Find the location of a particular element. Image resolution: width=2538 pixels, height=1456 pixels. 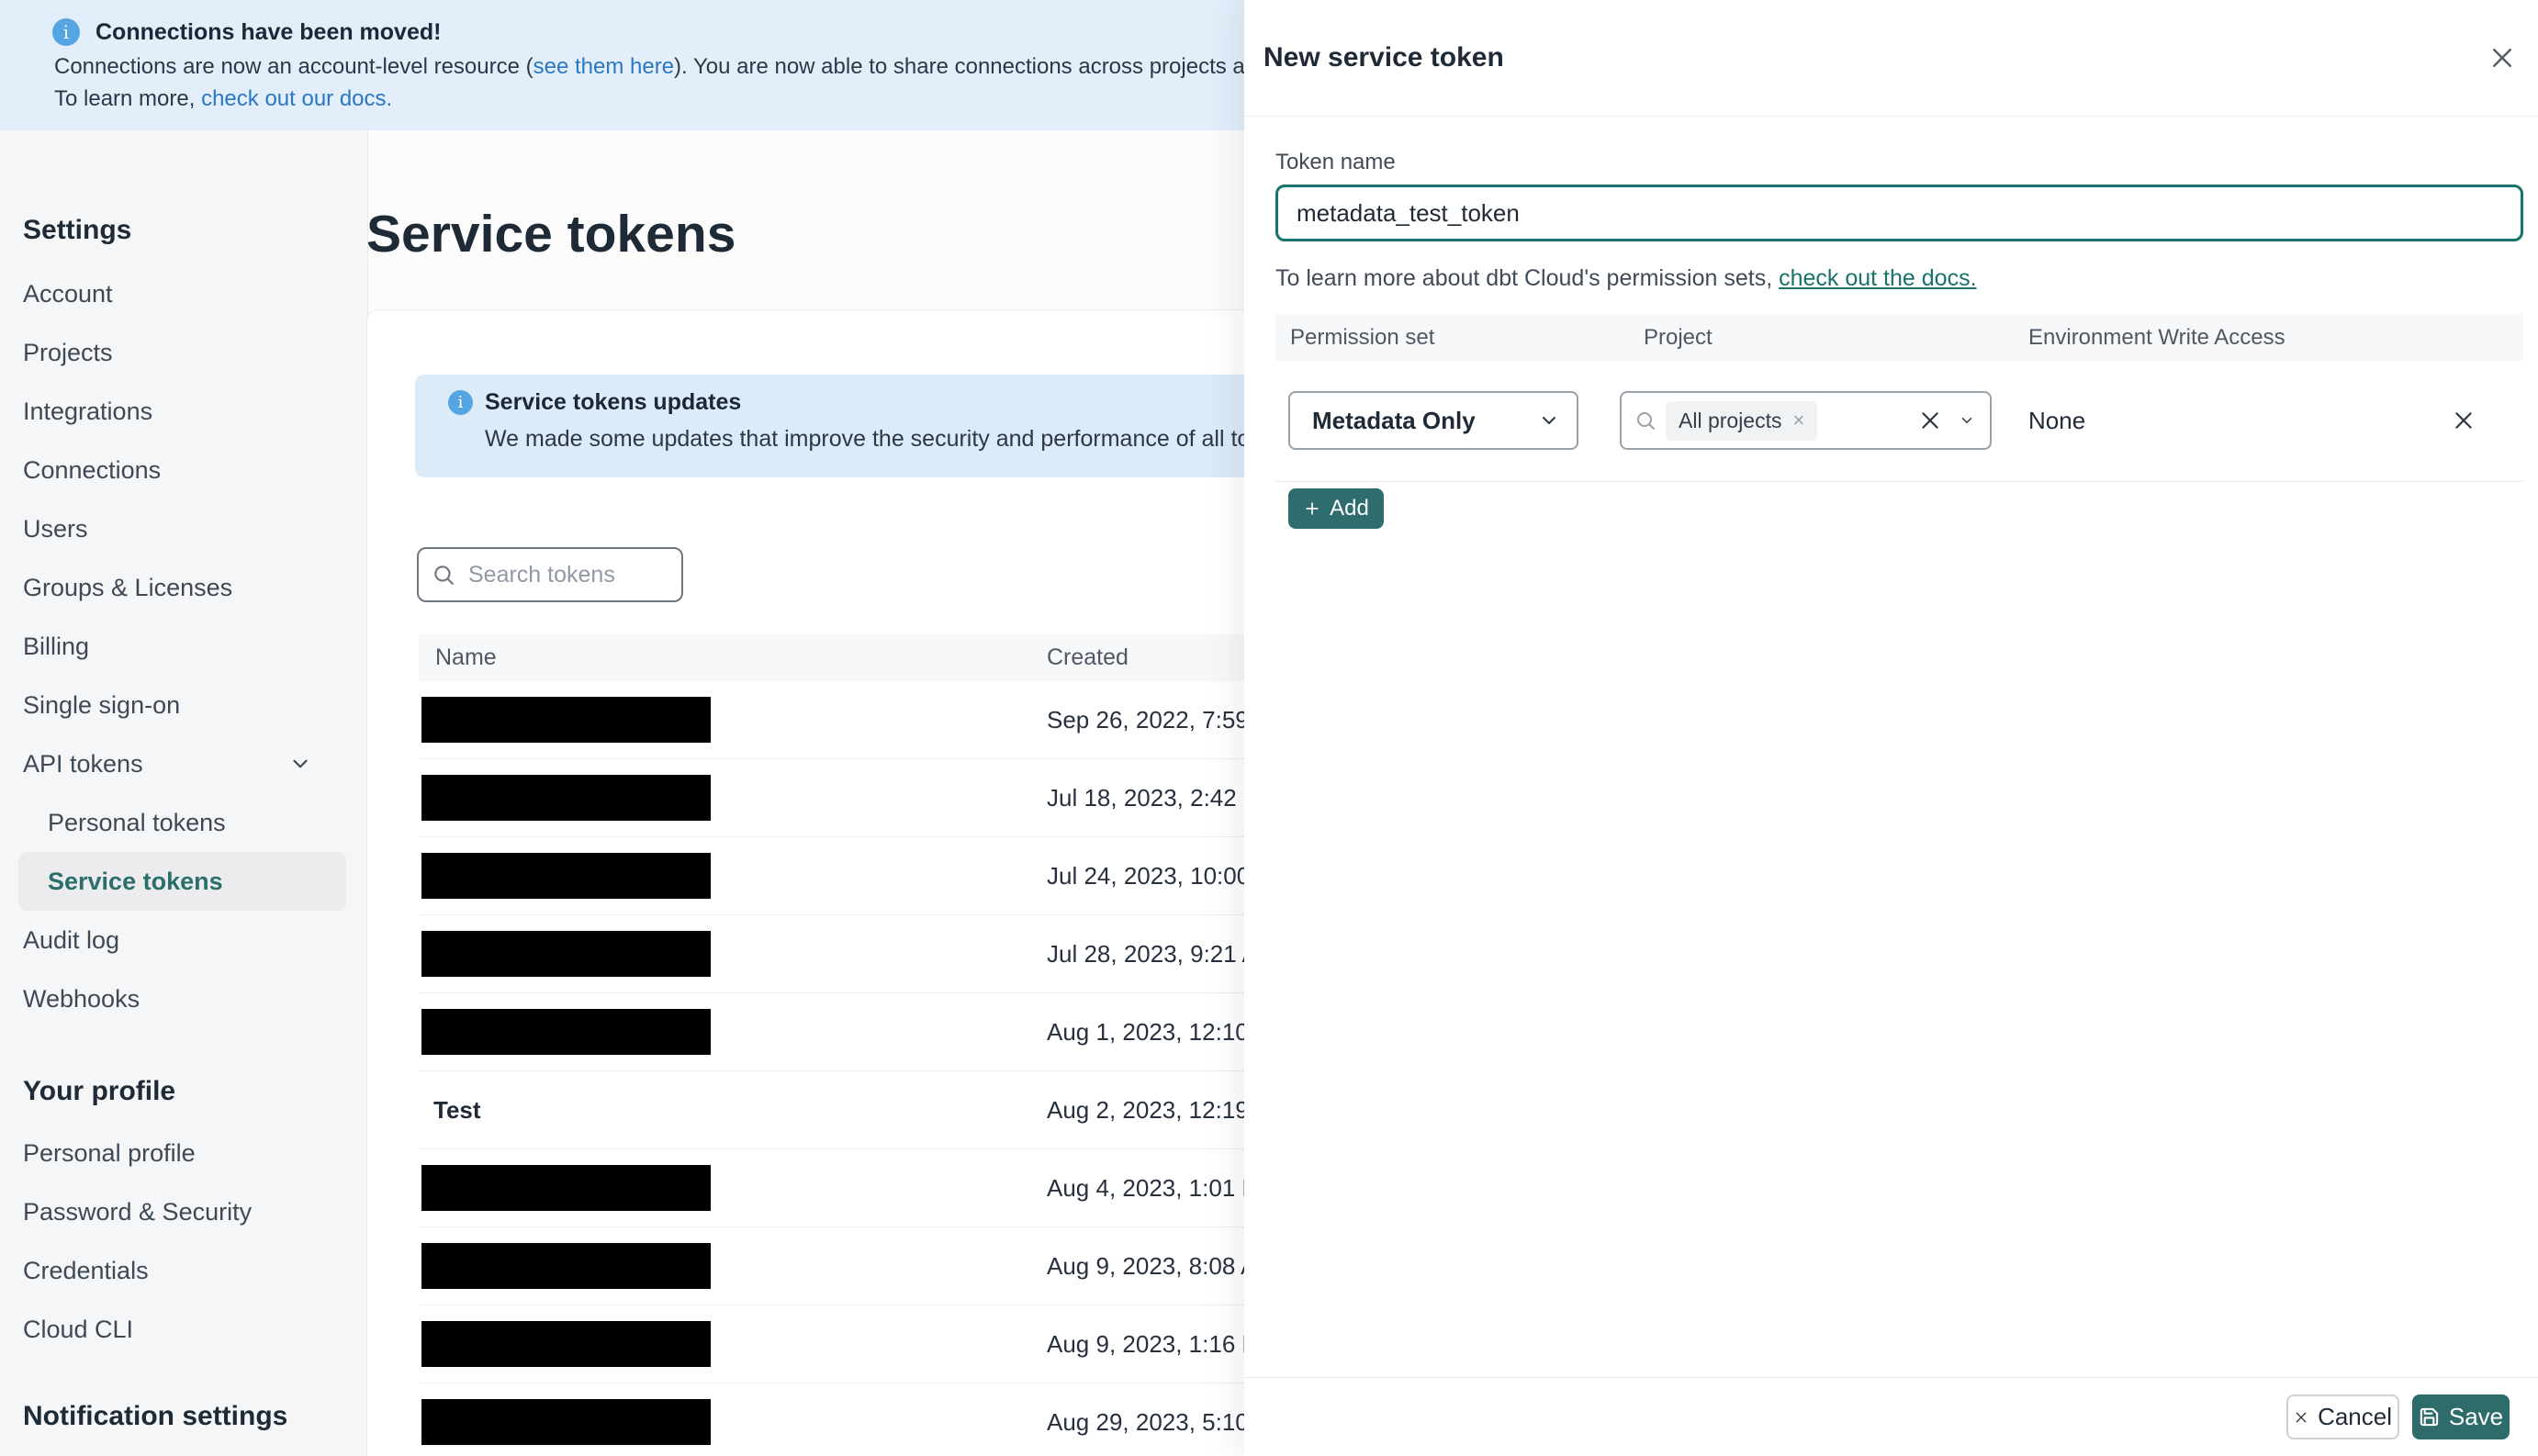

sidebar-item-personal-profile: Personal profile is located at coordinates (183, 1153).